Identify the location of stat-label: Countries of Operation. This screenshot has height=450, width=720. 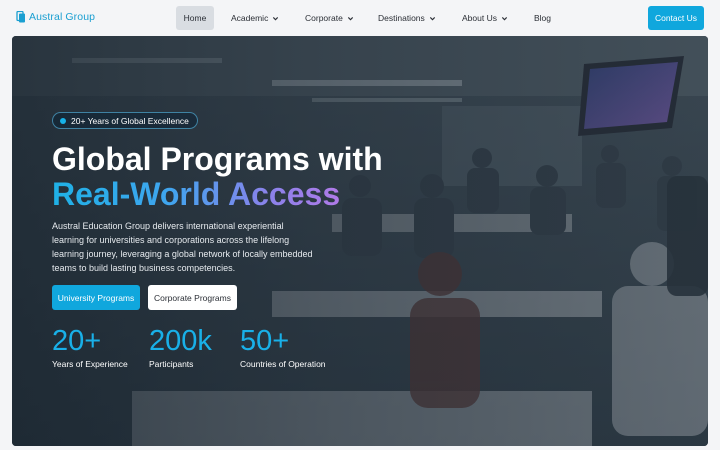
(283, 364).